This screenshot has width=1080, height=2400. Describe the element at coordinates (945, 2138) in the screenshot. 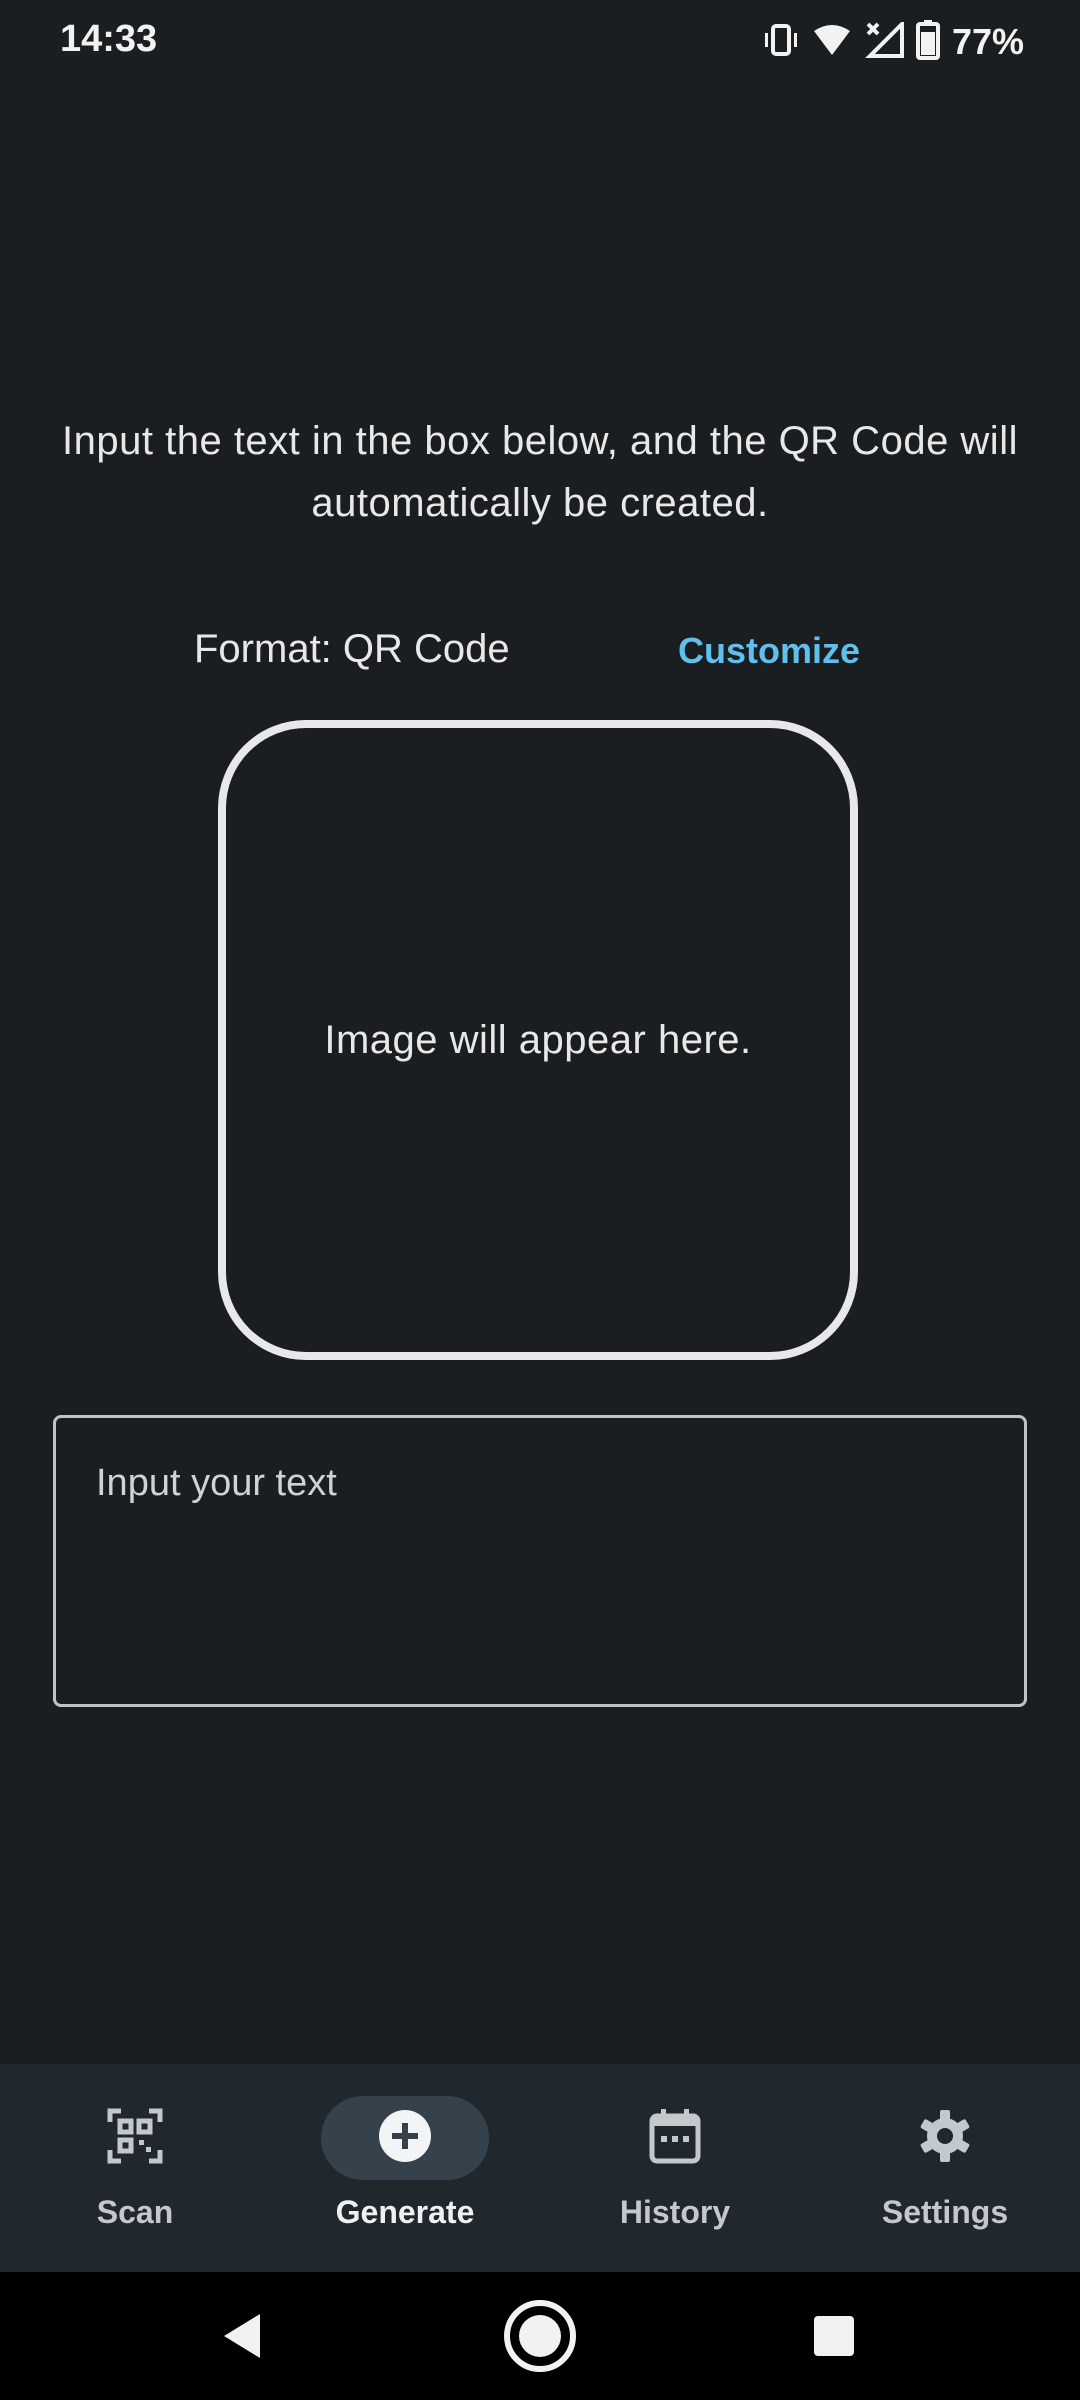

I see `gear-icon` at that location.